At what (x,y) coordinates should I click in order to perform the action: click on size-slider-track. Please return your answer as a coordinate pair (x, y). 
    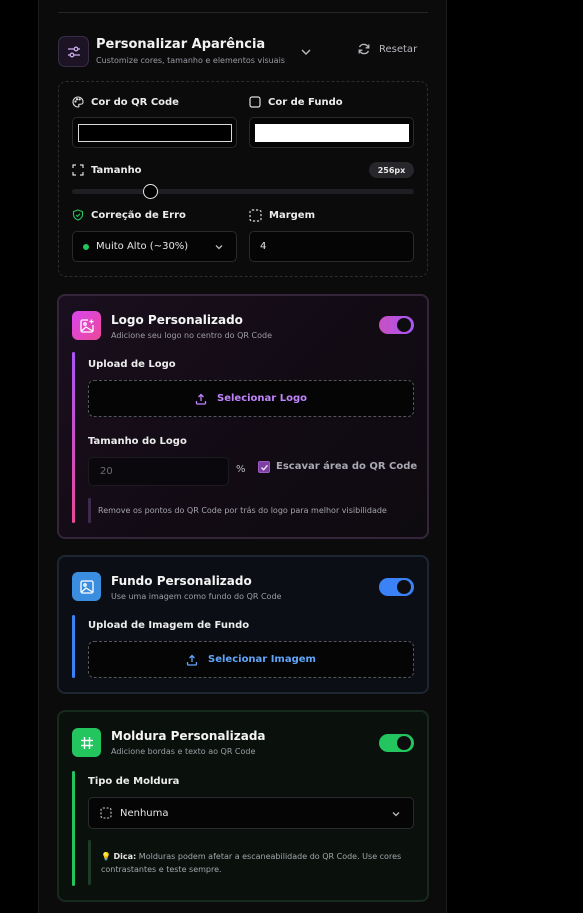
    Looking at the image, I should click on (243, 191).